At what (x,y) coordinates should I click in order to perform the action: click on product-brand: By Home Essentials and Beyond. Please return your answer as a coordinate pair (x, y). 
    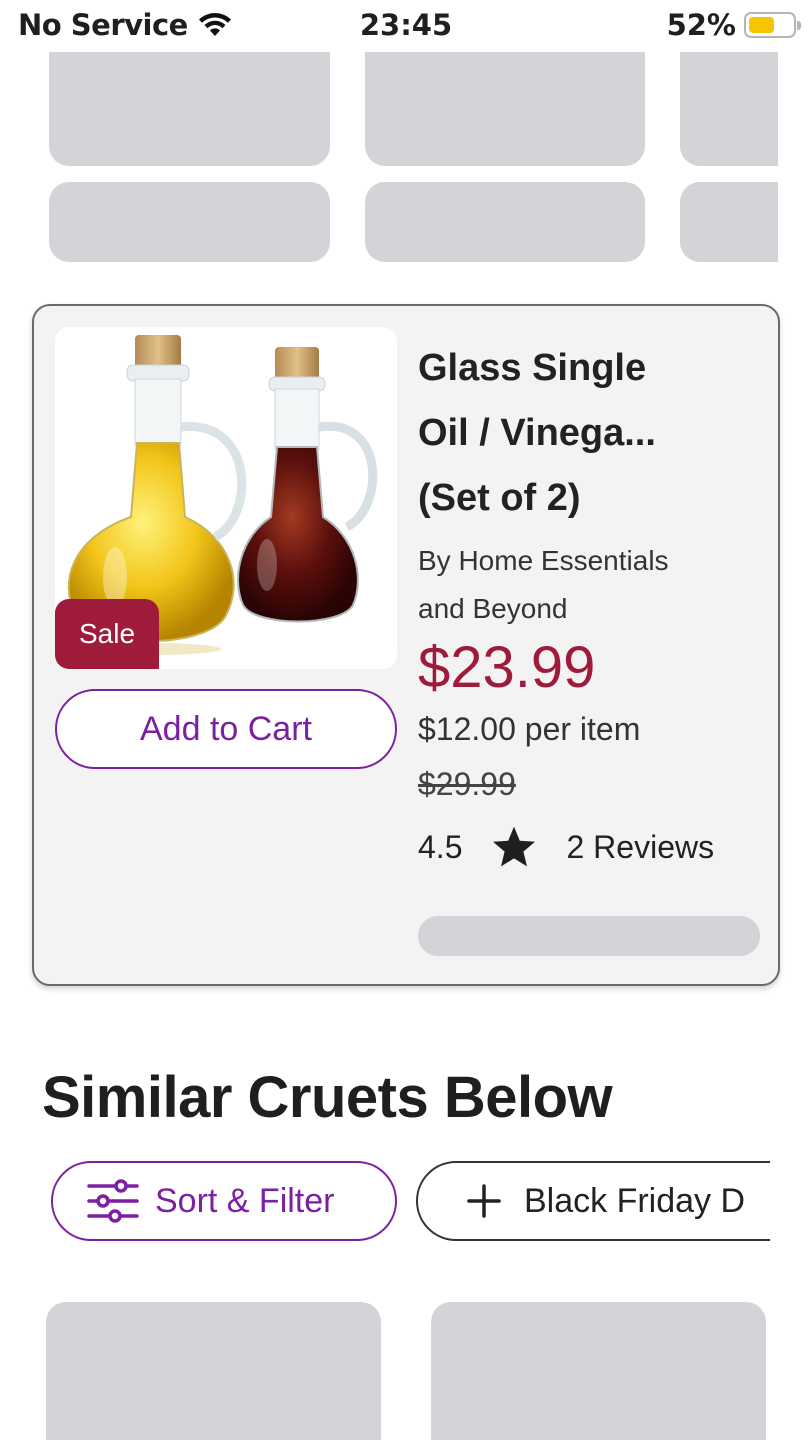
    Looking at the image, I should click on (593, 585).